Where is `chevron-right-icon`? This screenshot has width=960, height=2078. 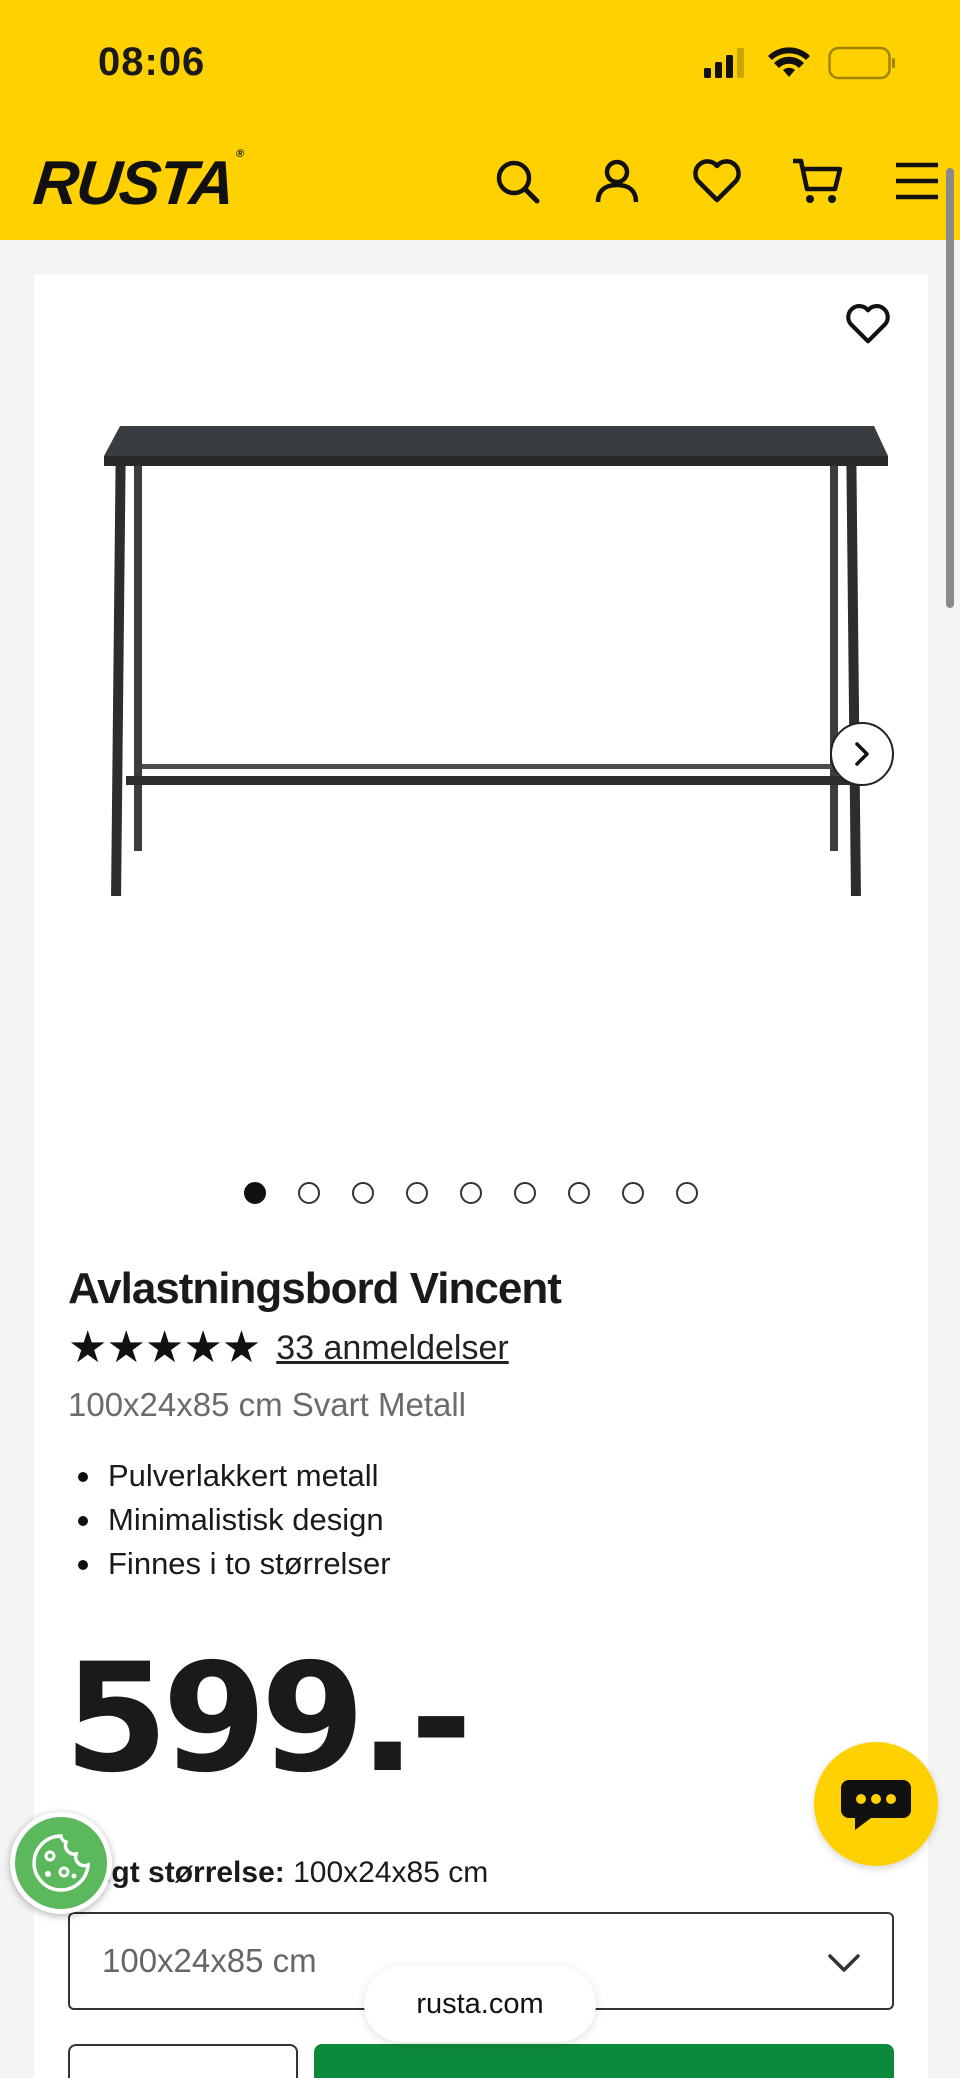
chevron-right-icon is located at coordinates (862, 754).